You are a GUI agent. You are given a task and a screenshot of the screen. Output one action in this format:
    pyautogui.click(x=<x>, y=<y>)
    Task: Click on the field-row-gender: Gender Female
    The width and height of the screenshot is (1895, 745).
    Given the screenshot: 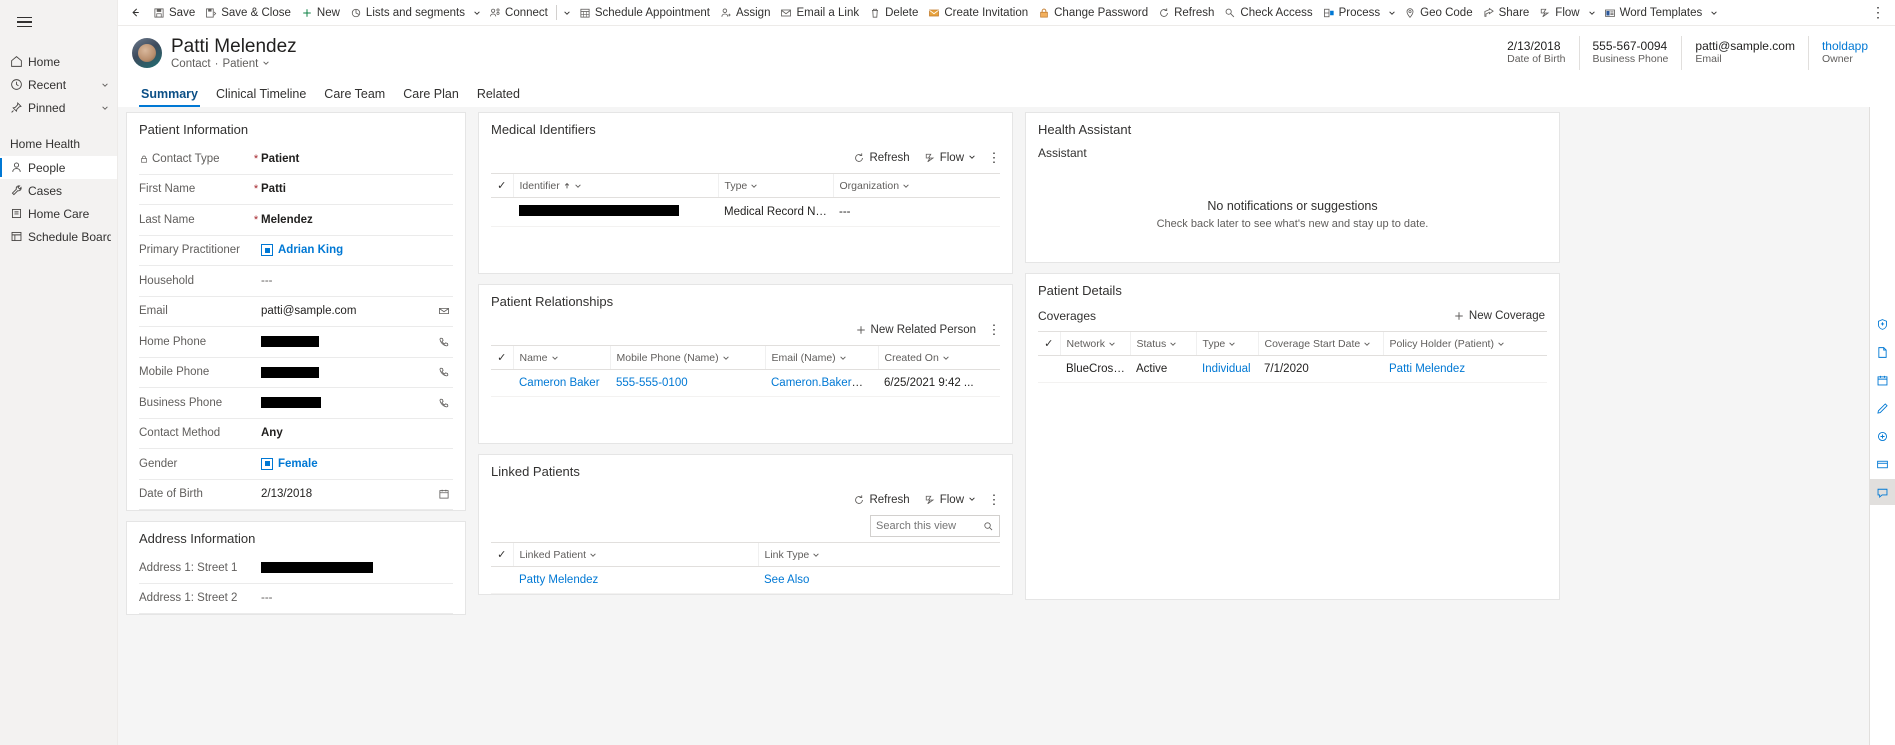 What is the action you would take?
    pyautogui.click(x=296, y=464)
    